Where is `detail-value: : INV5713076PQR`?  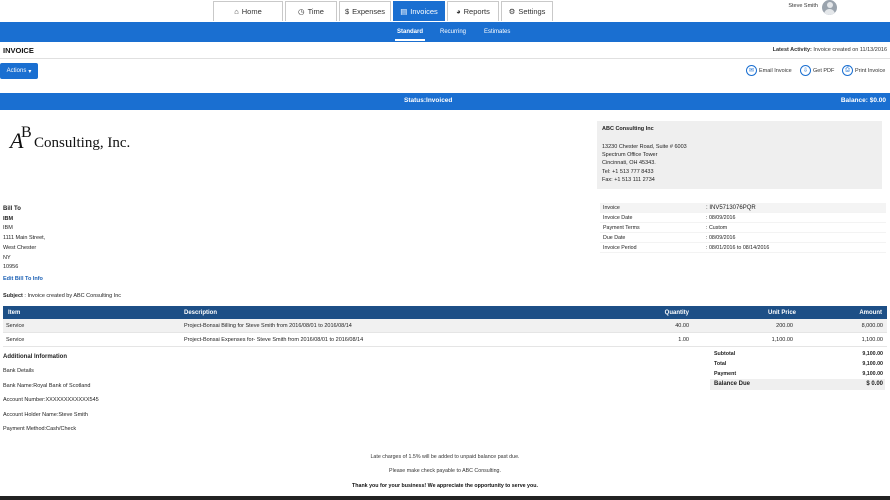
detail-value: : INV5713076PQR is located at coordinates (731, 207).